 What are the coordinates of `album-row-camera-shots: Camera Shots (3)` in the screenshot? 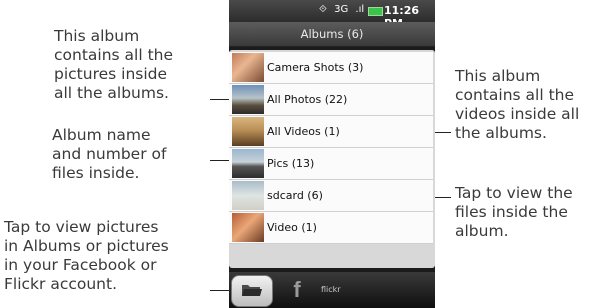 It's located at (331, 68).